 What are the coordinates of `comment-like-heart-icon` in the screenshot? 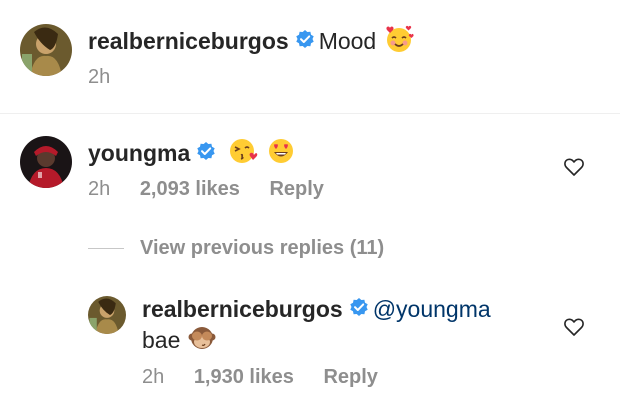 It's located at (574, 169).